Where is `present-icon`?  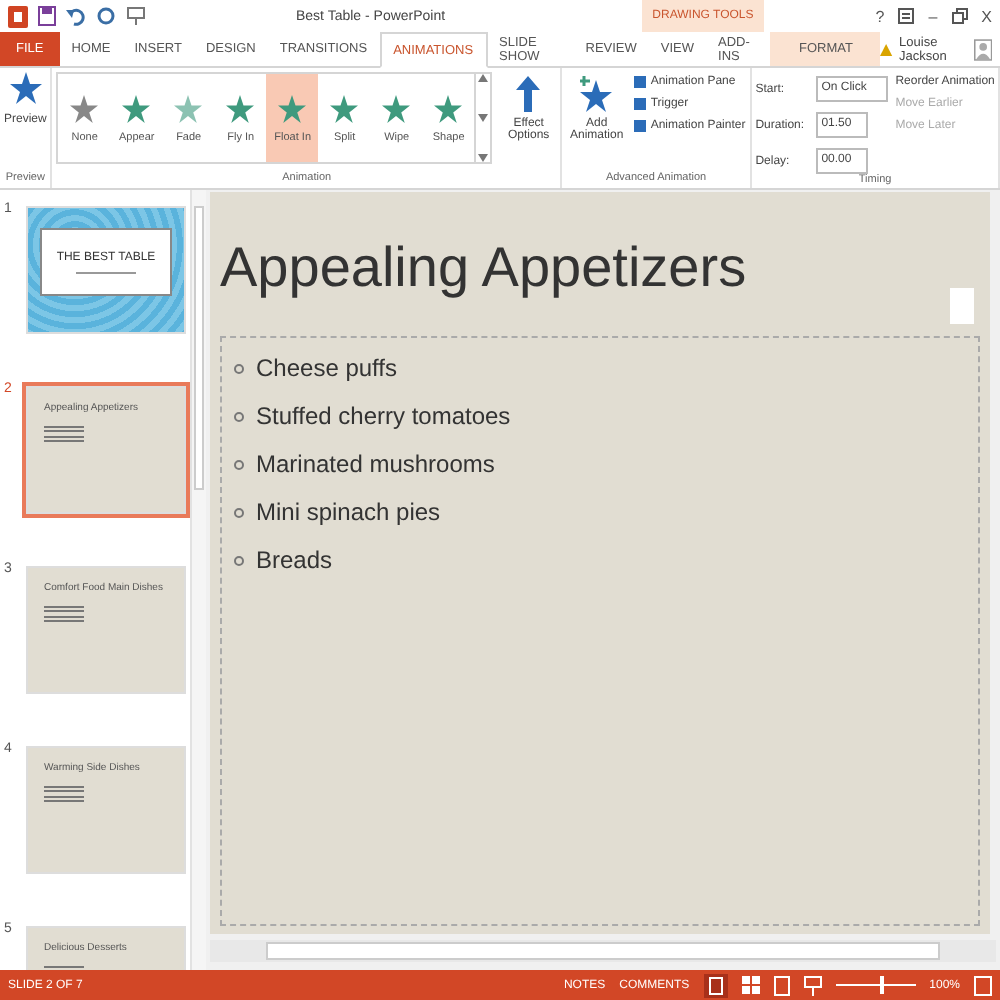
present-icon is located at coordinates (136, 16).